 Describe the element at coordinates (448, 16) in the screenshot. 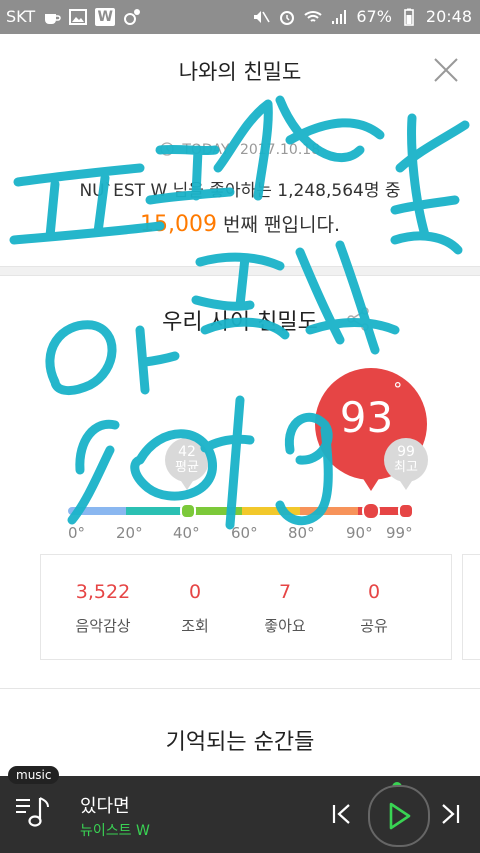

I see `clock-time: 20:48` at that location.